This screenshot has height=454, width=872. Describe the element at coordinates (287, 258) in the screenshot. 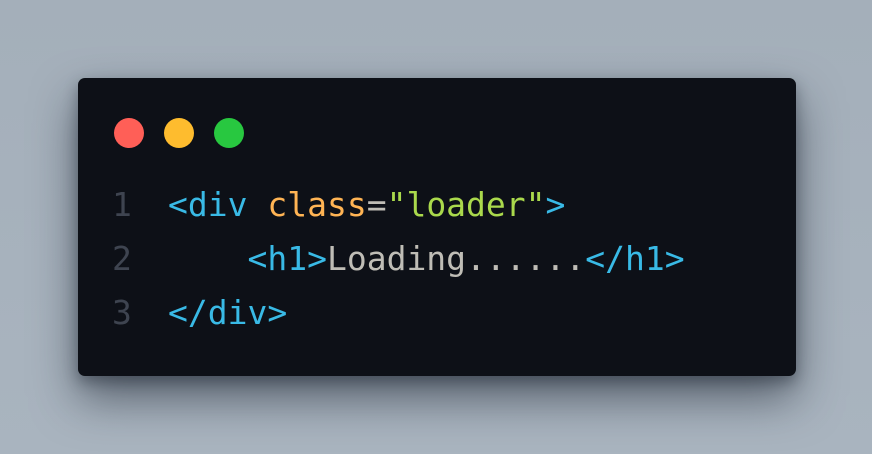

I see `code-token-tag: <h1>` at that location.